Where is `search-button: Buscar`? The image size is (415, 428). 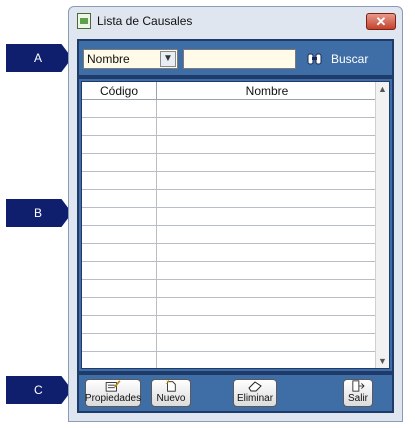
search-button: Buscar is located at coordinates (337, 59).